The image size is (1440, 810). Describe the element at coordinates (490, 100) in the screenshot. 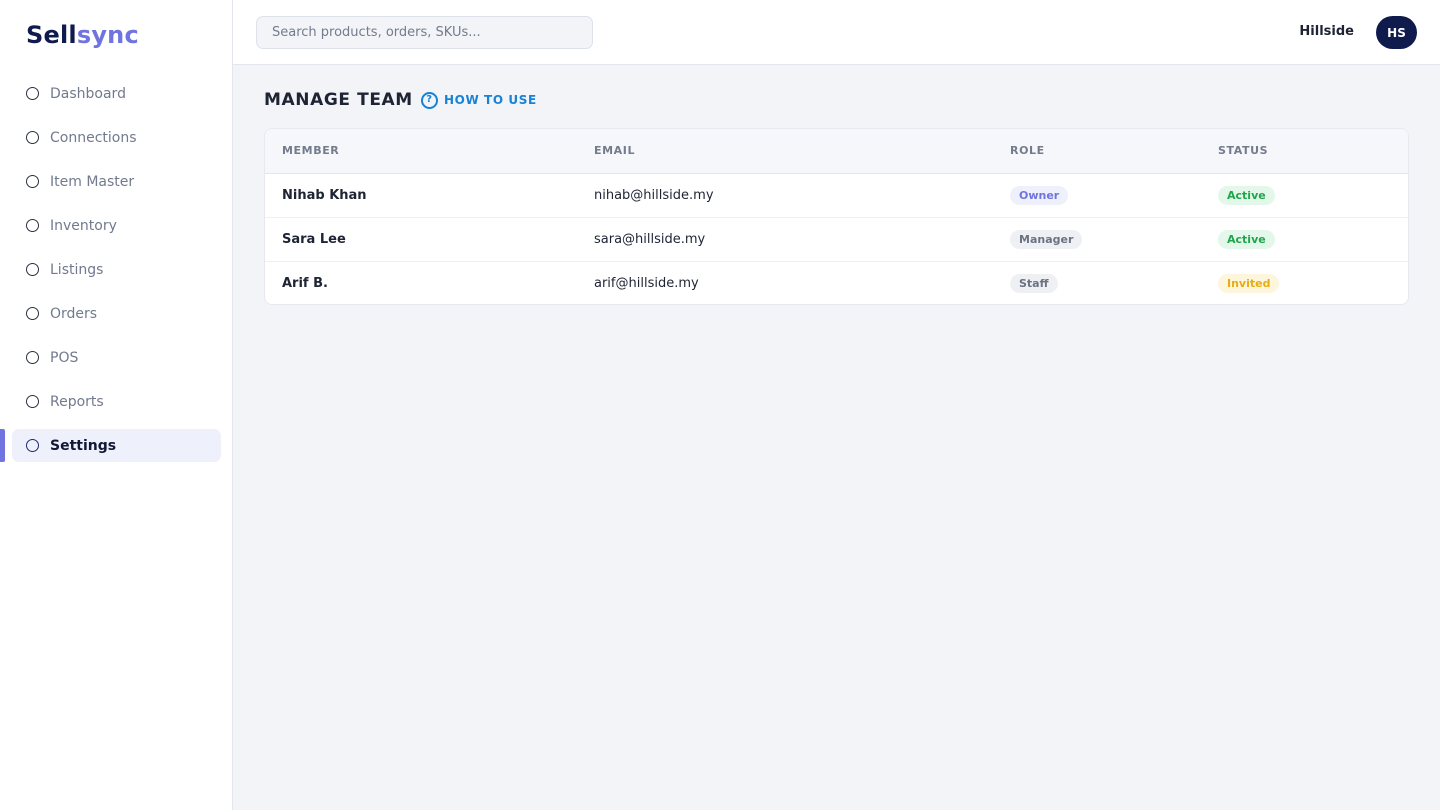

I see `how-to-use-label: HOW TO USE` at that location.